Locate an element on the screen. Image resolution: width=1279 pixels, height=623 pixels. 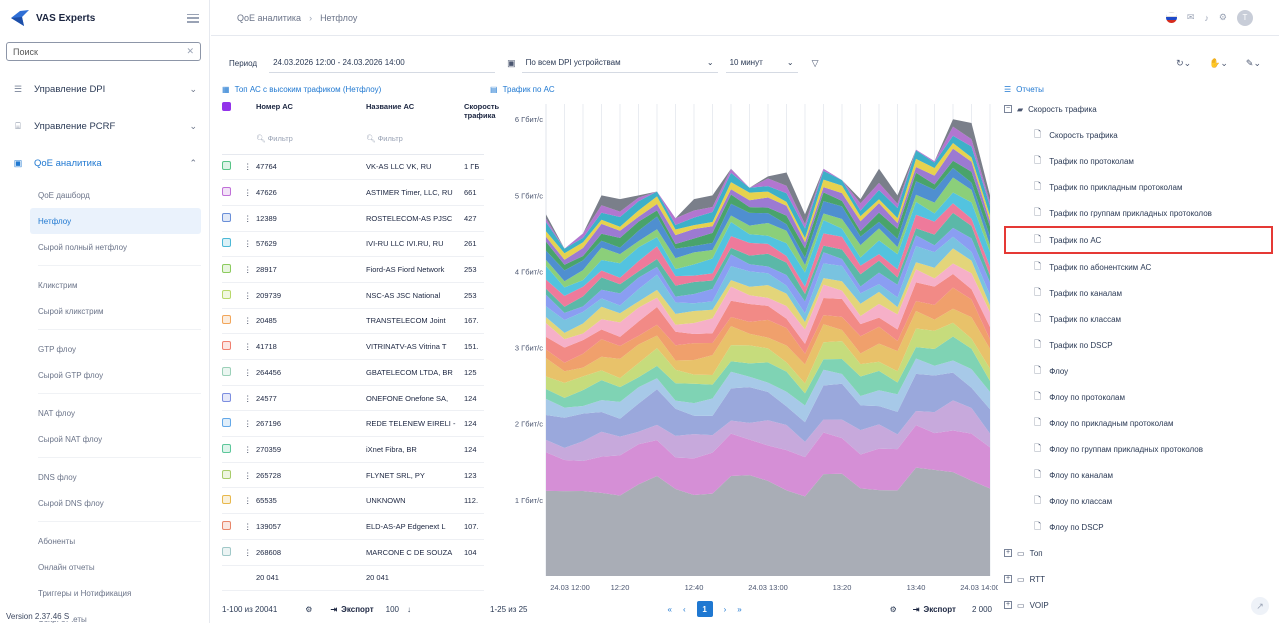
sidebar-item-triggers: Триггеры и Нотификация is located at coordinates (104, 593).